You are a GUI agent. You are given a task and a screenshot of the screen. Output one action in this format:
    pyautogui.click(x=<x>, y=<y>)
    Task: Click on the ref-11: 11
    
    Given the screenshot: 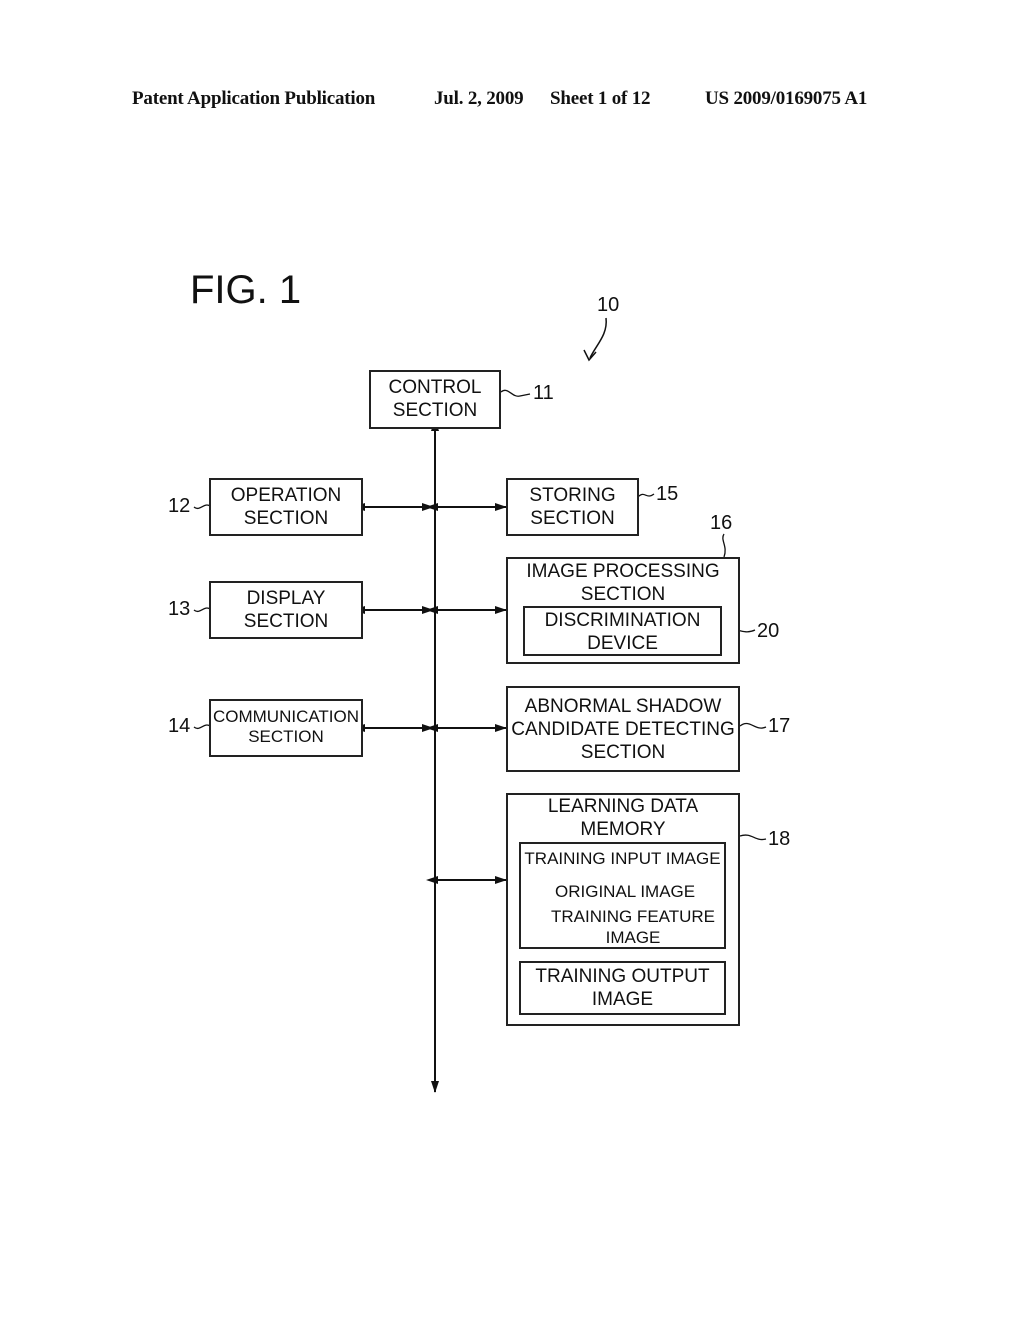 What is the action you would take?
    pyautogui.click(x=543, y=393)
    